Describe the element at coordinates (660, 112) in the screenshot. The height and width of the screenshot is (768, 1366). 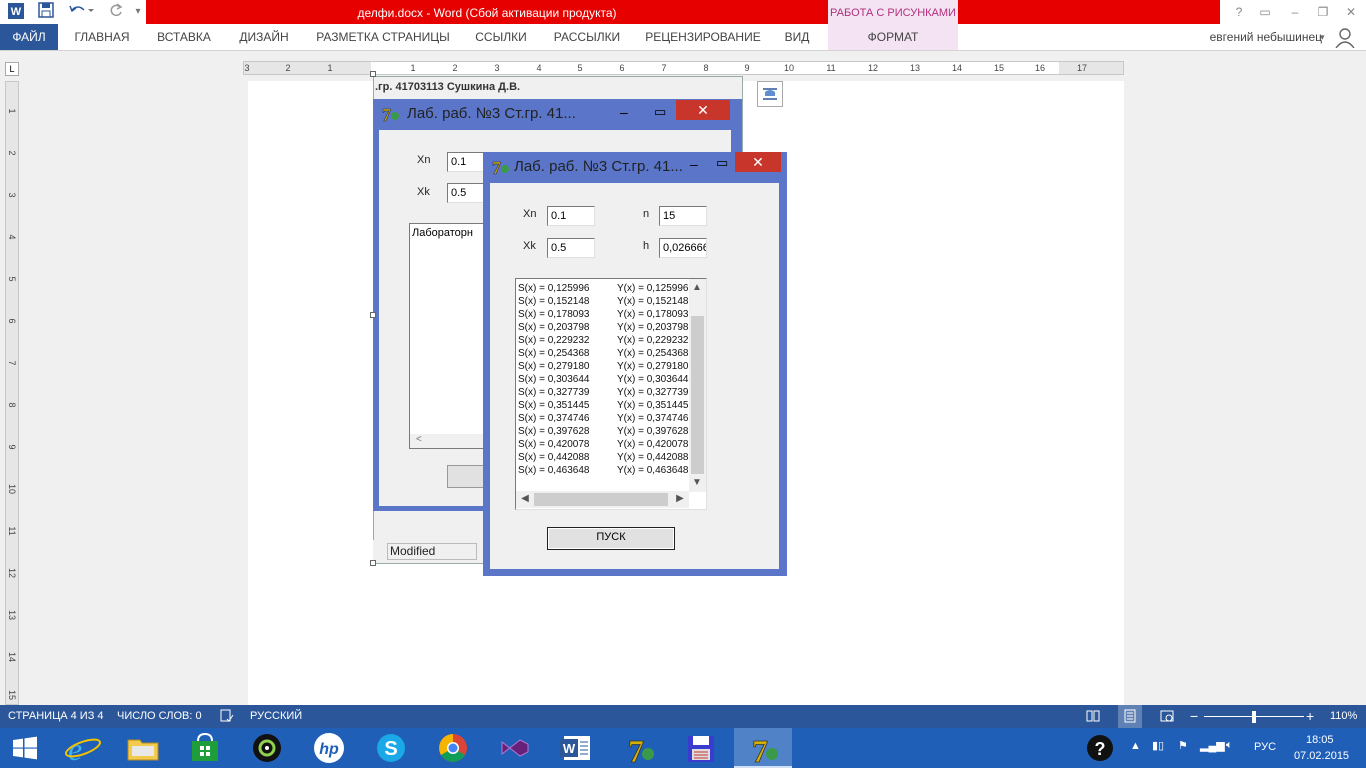
I see `back-maximize-icon: ▭` at that location.